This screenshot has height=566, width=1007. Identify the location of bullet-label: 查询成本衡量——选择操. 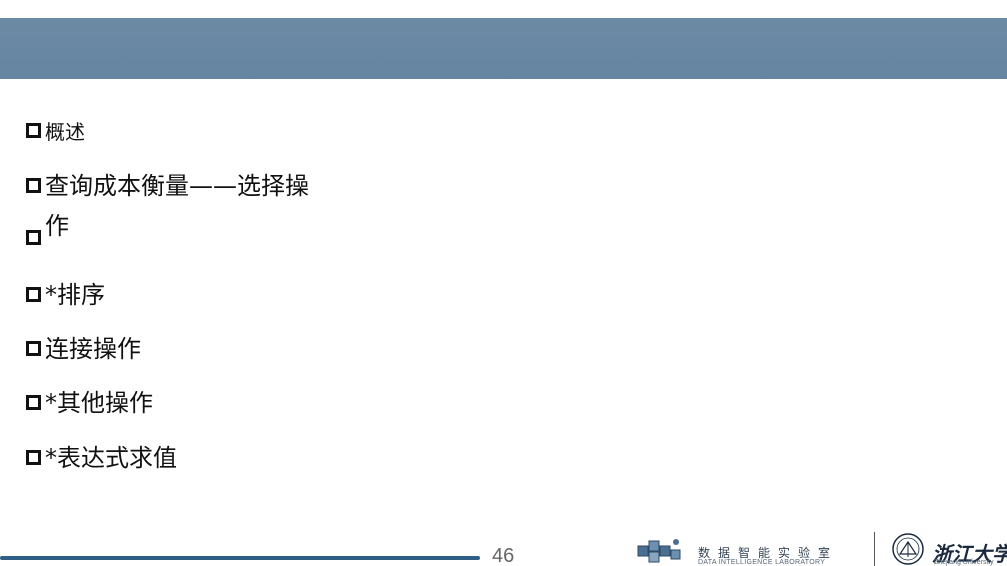
(177, 186).